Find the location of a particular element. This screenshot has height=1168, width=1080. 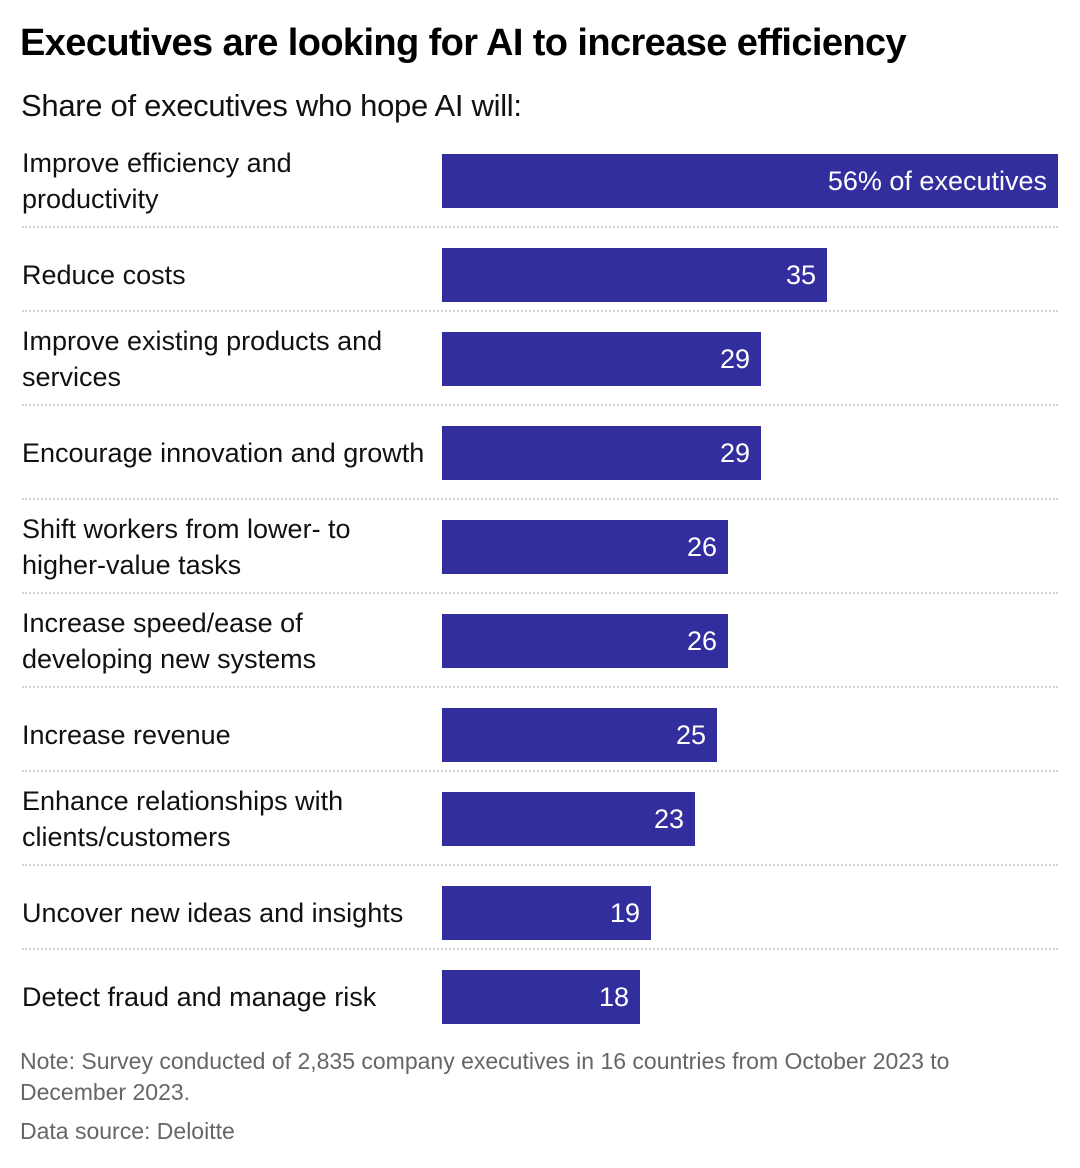

category-label: Detect fraud and manage risk is located at coordinates (199, 997).